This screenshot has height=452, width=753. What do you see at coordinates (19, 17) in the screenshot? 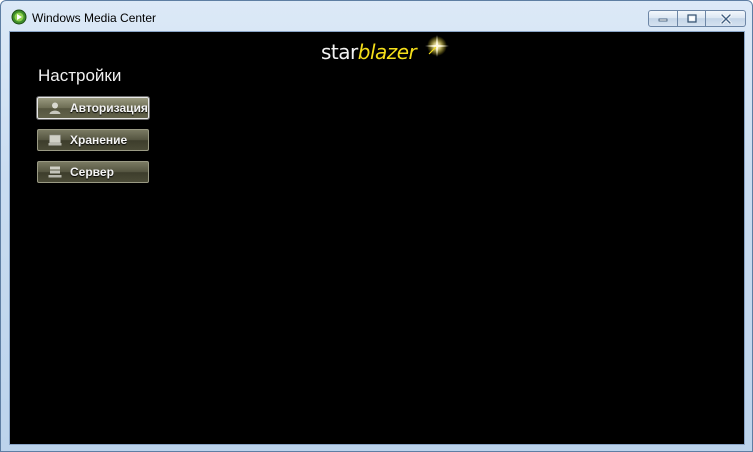
I see `windows-media-center-icon` at bounding box center [19, 17].